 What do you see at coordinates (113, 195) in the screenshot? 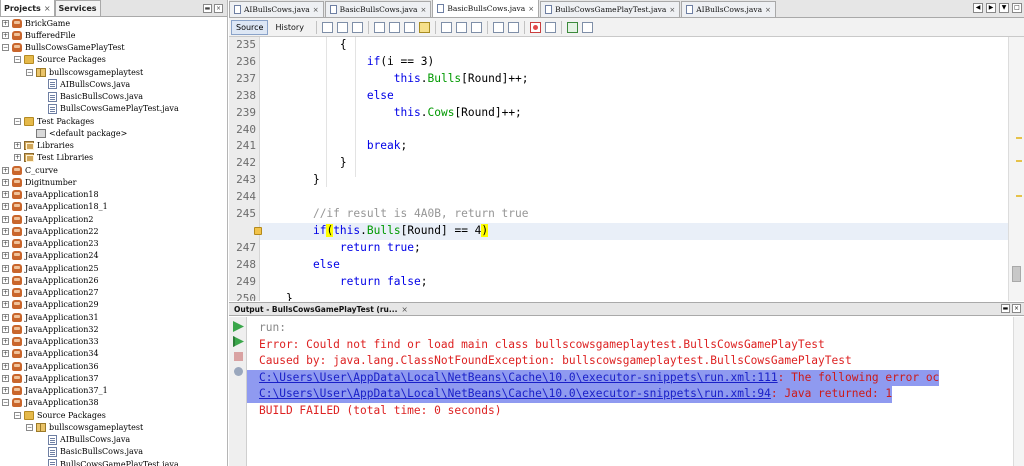
I see `tree-item: + JavaApplication18` at bounding box center [113, 195].